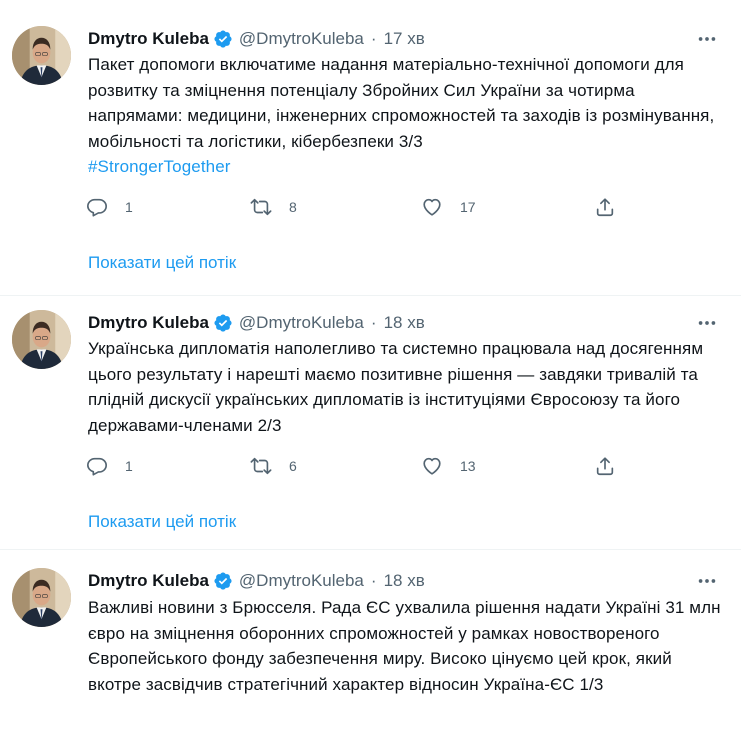 Image resolution: width=741 pixels, height=737 pixels. What do you see at coordinates (404, 39) in the screenshot?
I see `timestamp: 17 хв` at bounding box center [404, 39].